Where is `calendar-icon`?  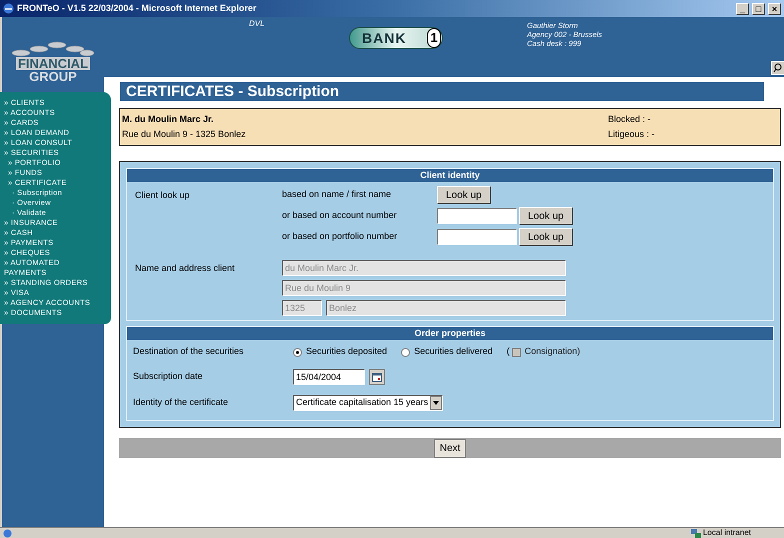 calendar-icon is located at coordinates (377, 377).